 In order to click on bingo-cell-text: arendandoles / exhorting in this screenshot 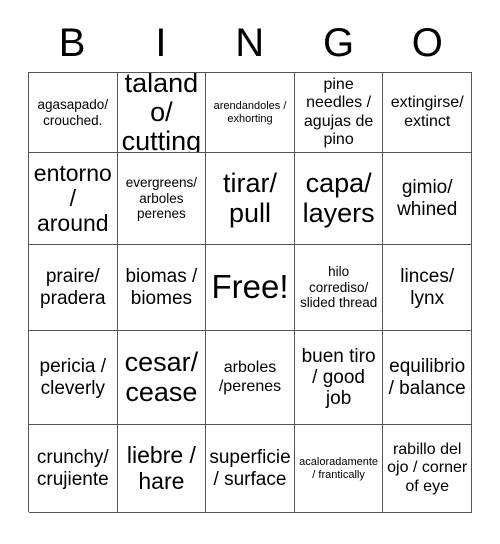, I will do `click(250, 112)`.